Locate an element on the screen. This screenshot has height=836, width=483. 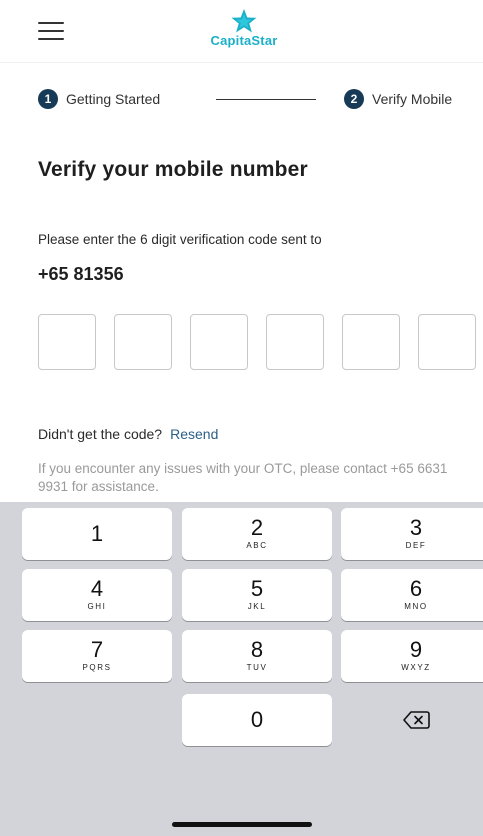
resend-link: Resend is located at coordinates (194, 434).